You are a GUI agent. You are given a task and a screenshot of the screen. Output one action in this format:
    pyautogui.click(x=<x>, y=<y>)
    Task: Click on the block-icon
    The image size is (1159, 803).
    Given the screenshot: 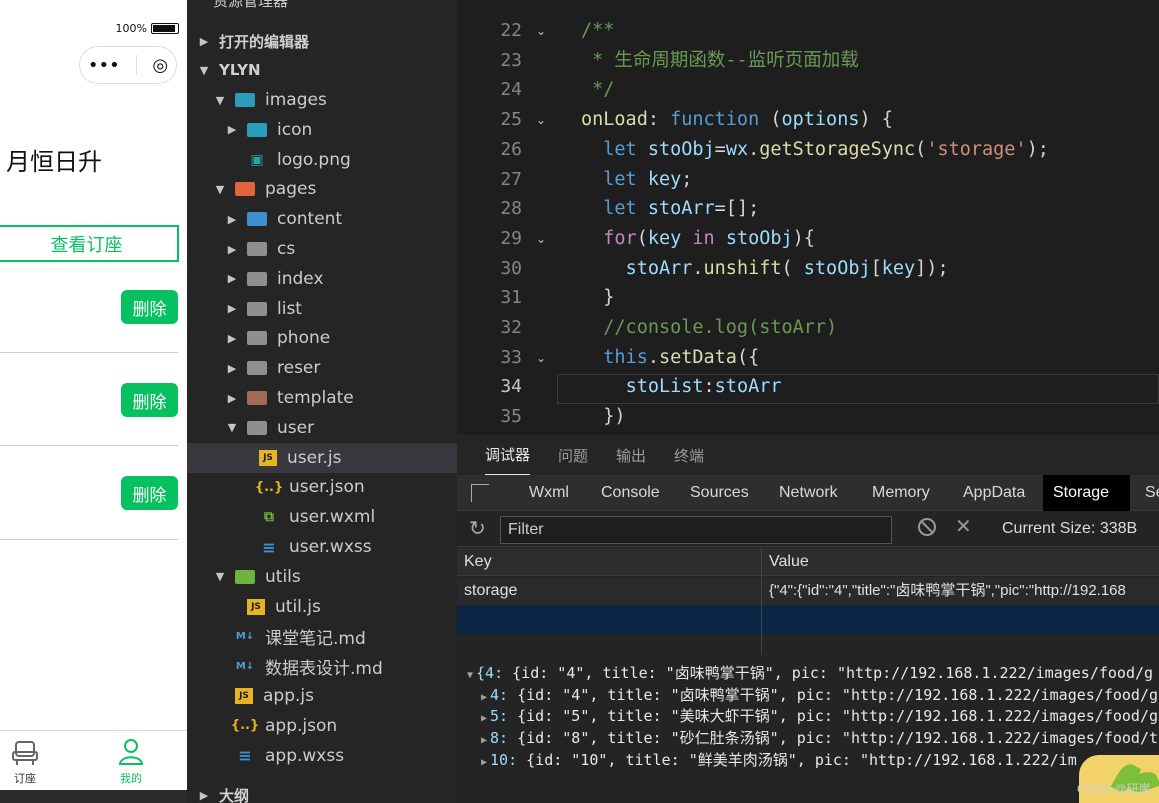 What is the action you would take?
    pyautogui.click(x=927, y=527)
    